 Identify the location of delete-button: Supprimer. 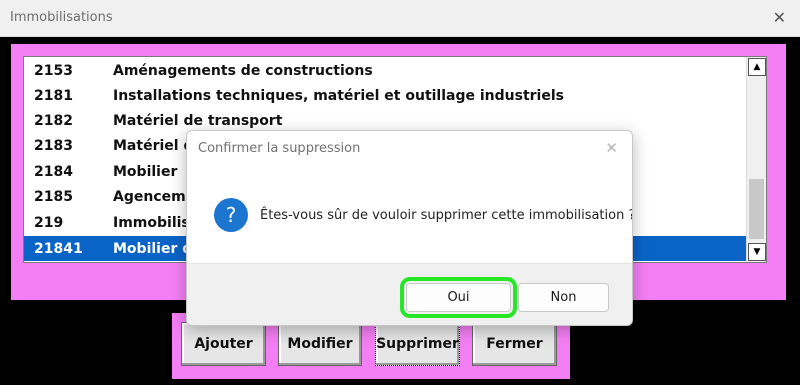
(417, 344).